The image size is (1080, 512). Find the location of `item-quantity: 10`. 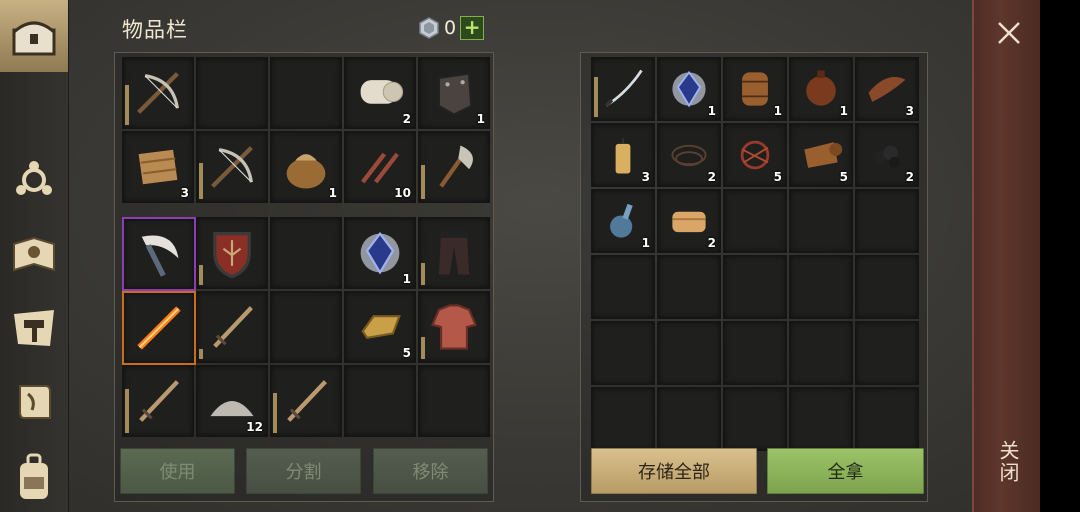

item-quantity: 10 is located at coordinates (402, 193).